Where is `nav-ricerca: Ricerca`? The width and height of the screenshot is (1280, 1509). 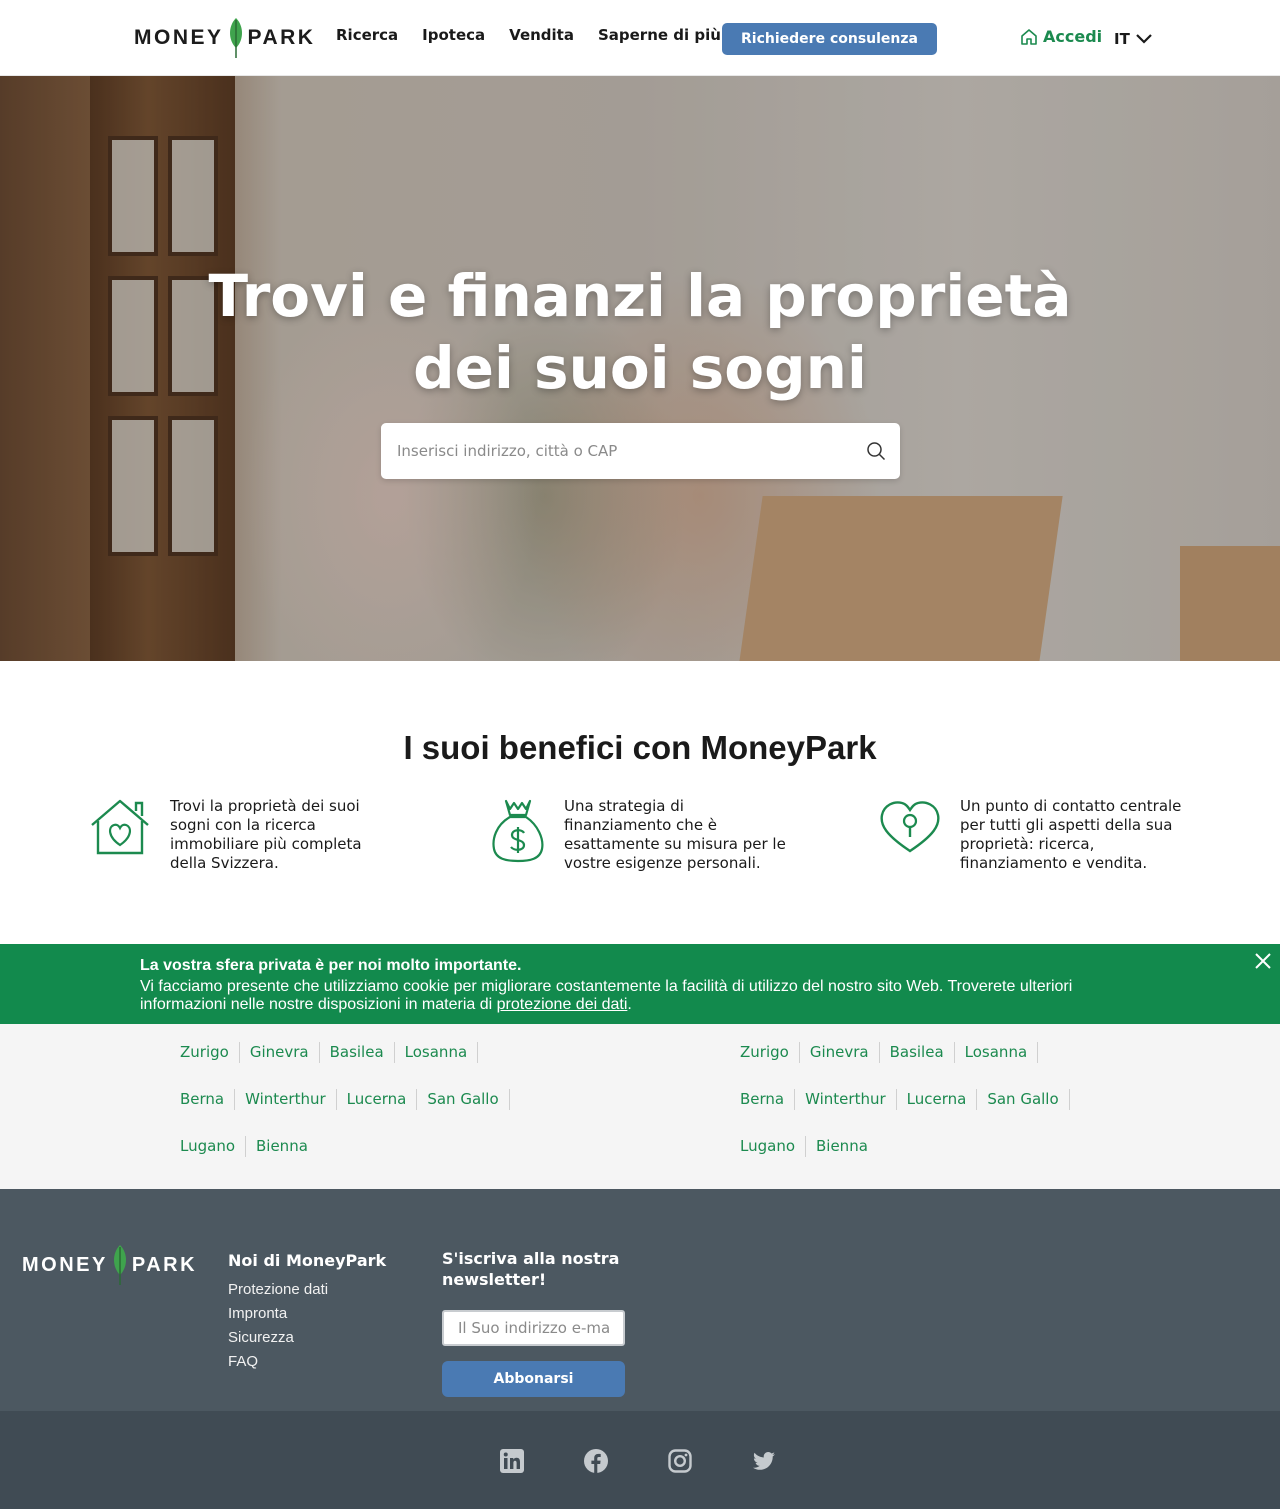
nav-ricerca: Ricerca is located at coordinates (367, 35).